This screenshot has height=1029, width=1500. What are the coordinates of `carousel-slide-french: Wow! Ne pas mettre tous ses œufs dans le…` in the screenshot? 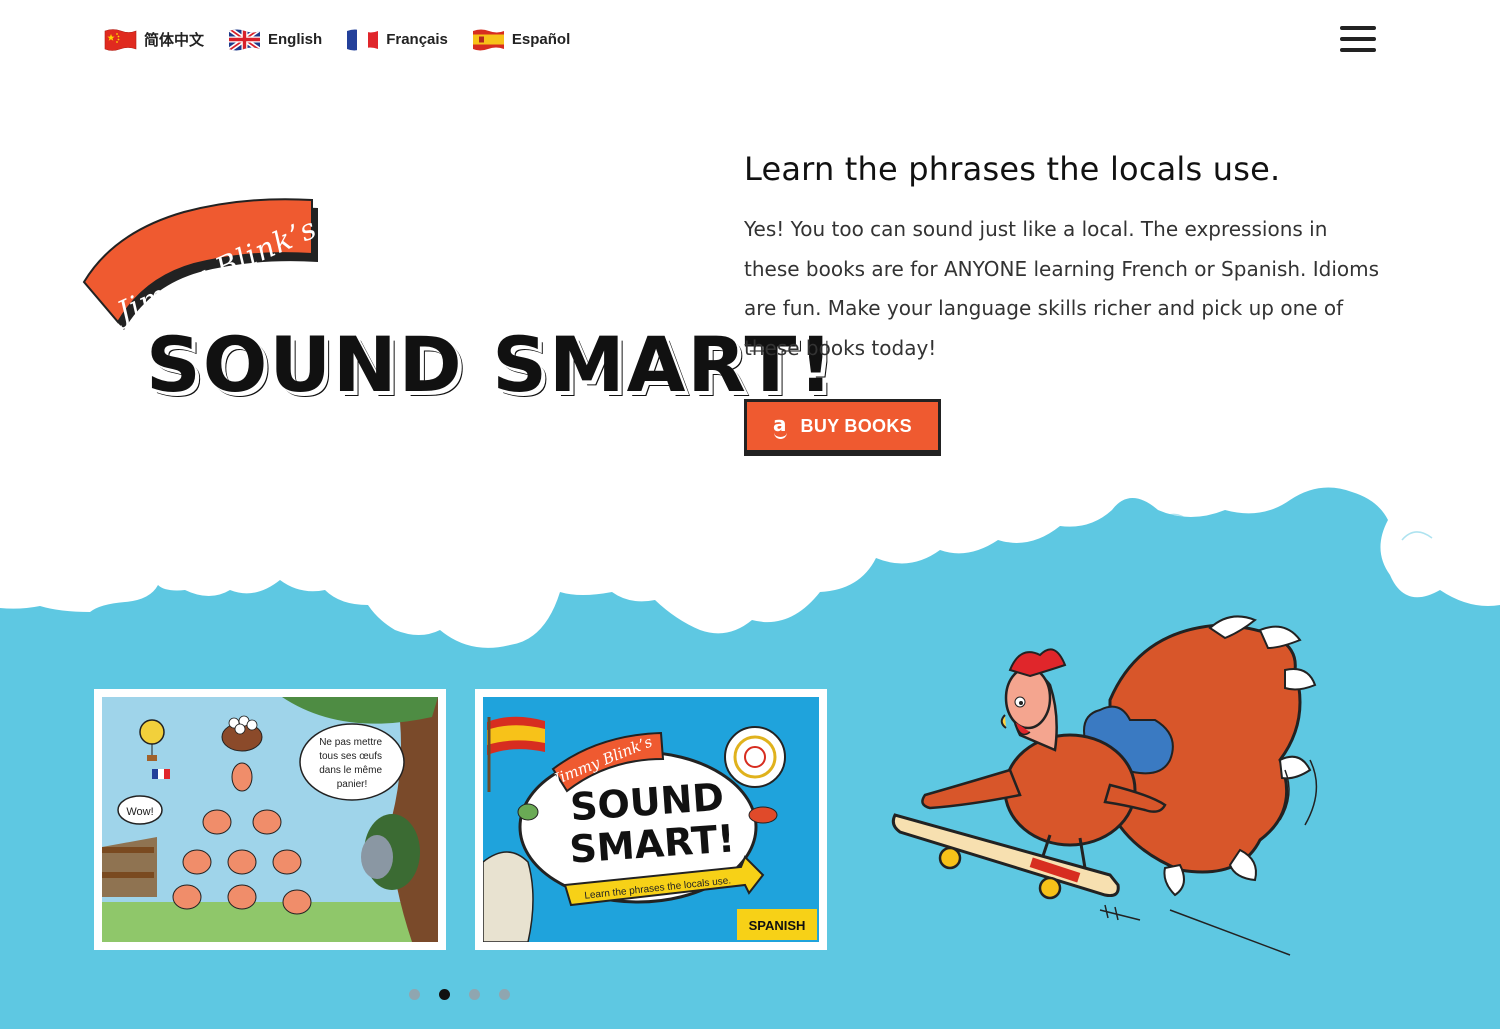 It's located at (270, 819).